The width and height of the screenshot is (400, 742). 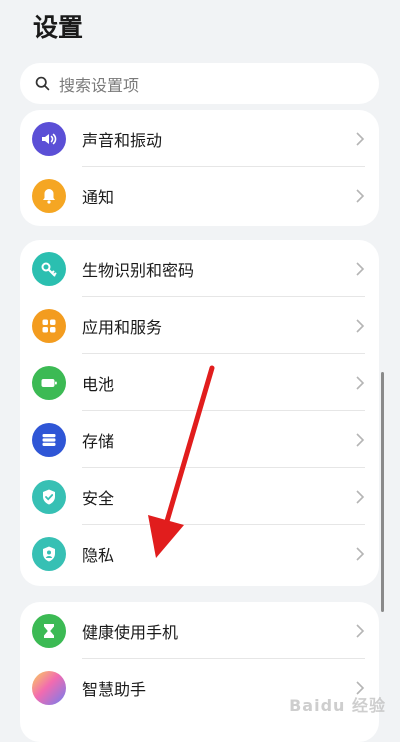 I want to click on settings-item-label: 隐私, so click(x=98, y=555).